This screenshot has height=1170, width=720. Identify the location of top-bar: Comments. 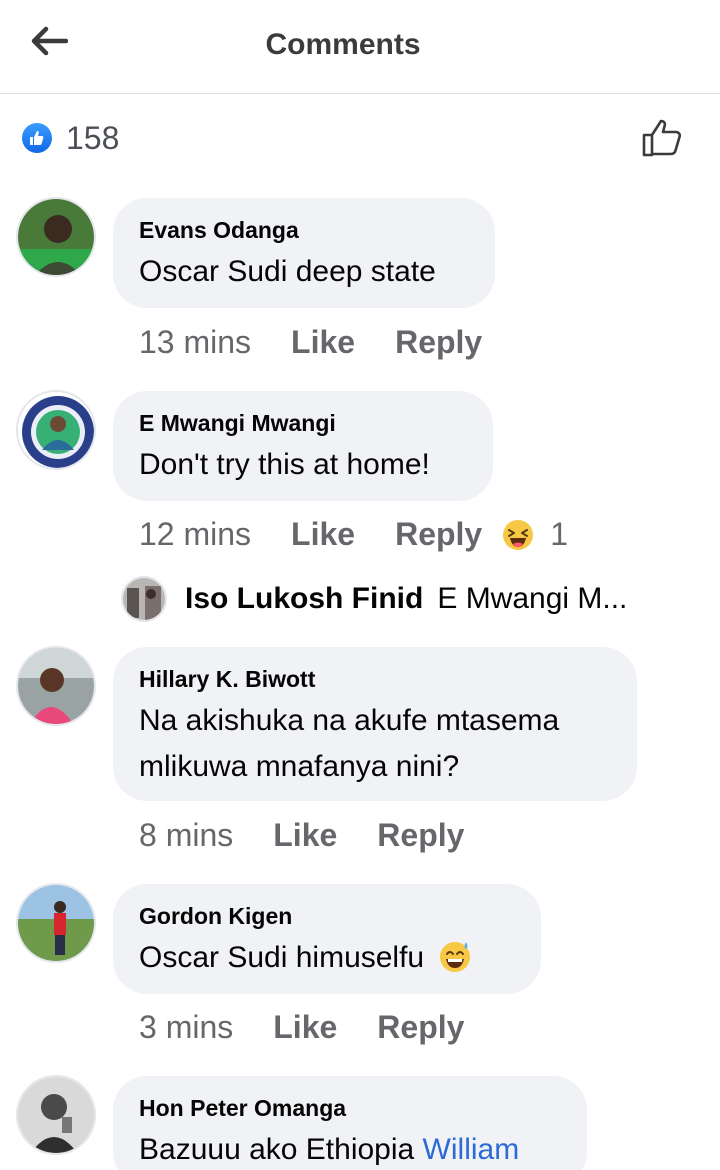
(360, 47).